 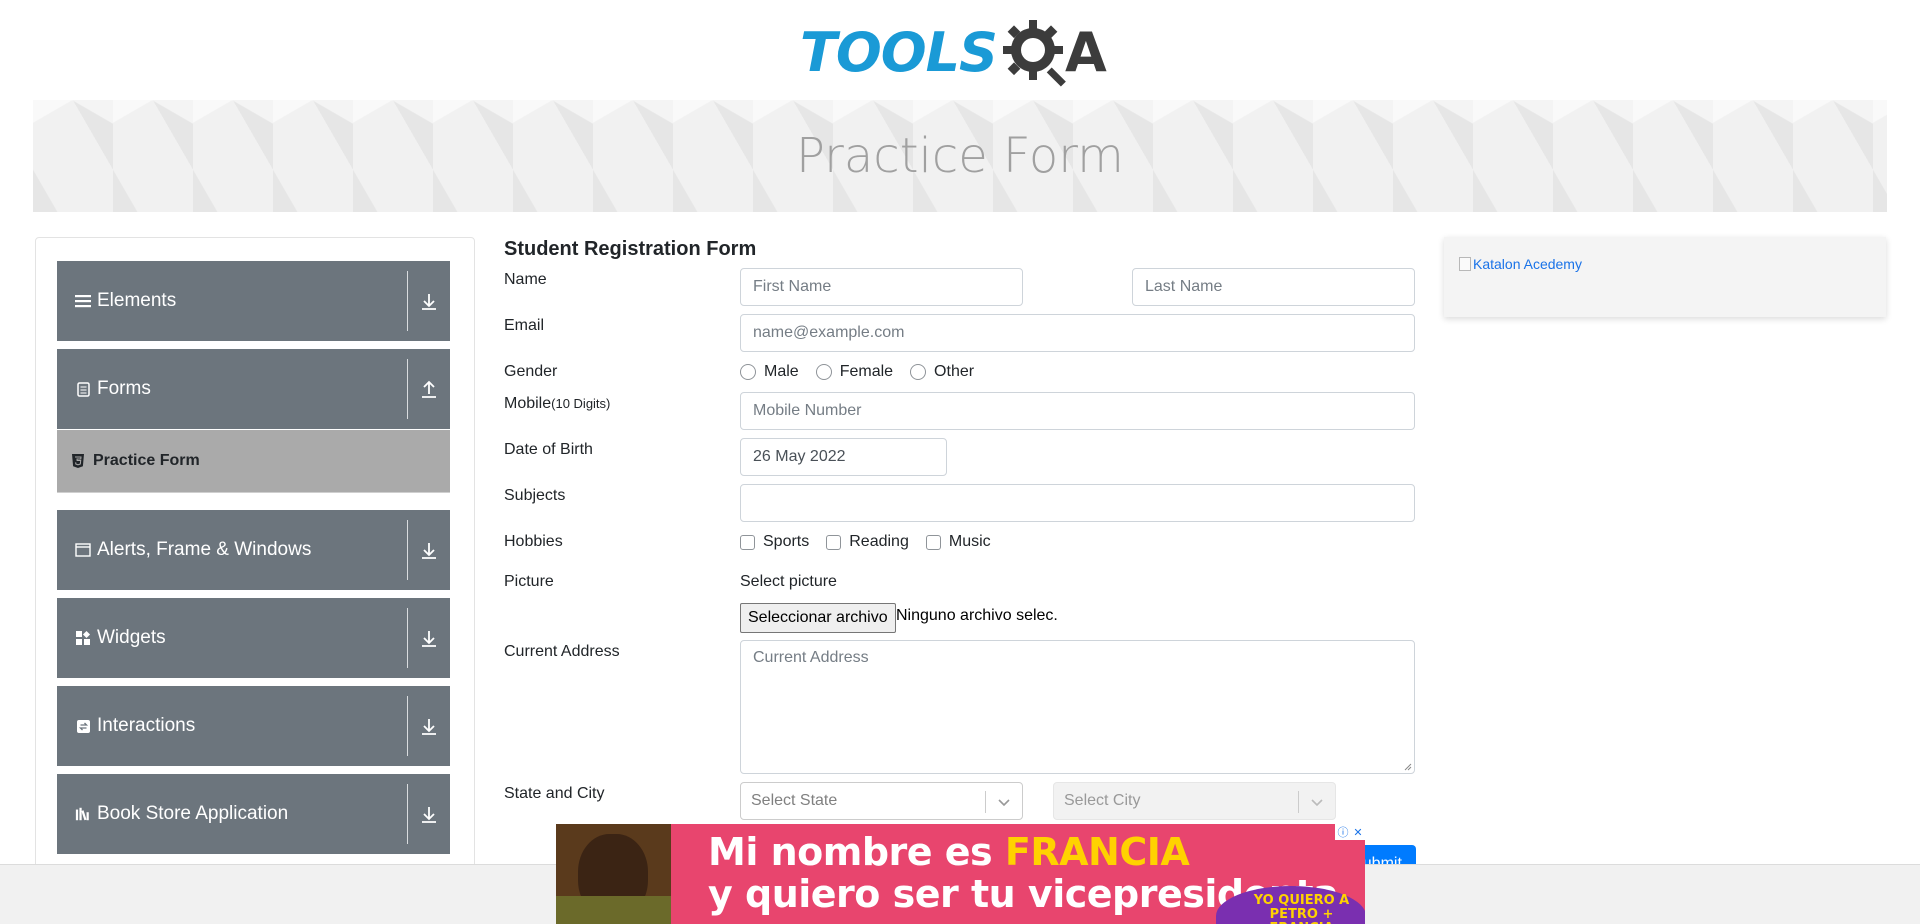 I want to click on choose-file-button: Seleccionar archivo, so click(x=818, y=618).